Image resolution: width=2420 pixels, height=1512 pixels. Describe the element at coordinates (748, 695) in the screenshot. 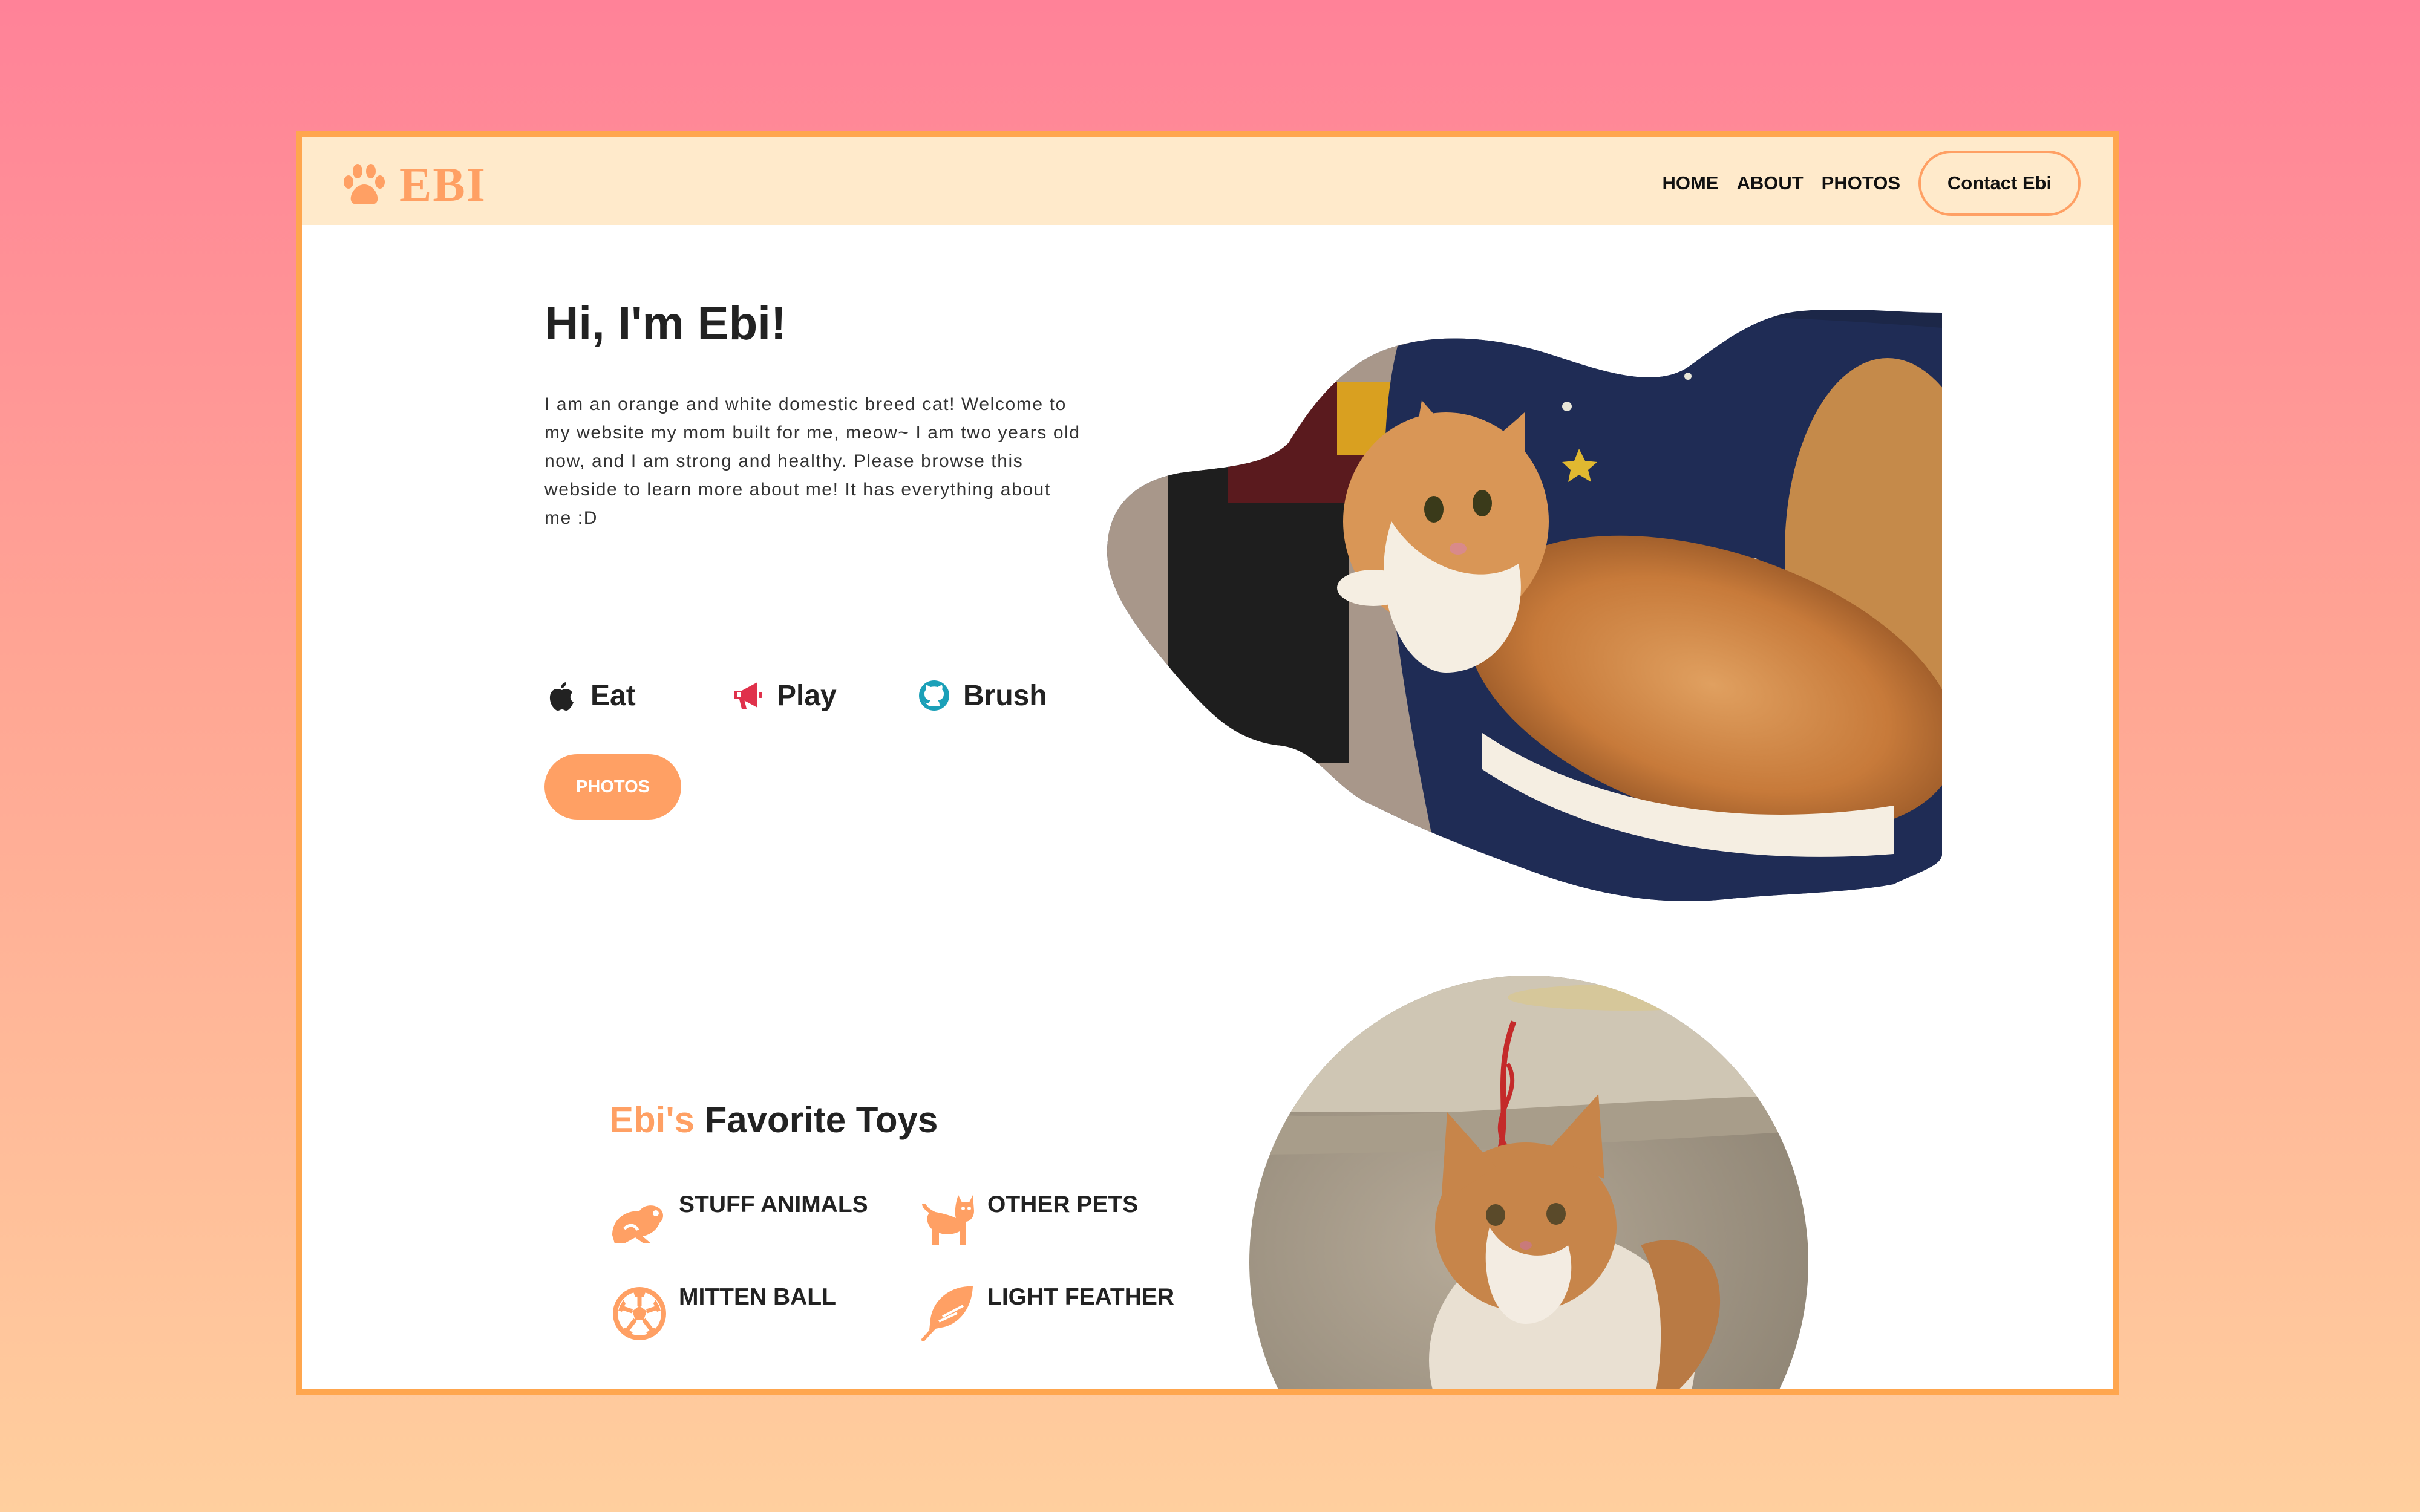

I see `megaphone-icon` at that location.